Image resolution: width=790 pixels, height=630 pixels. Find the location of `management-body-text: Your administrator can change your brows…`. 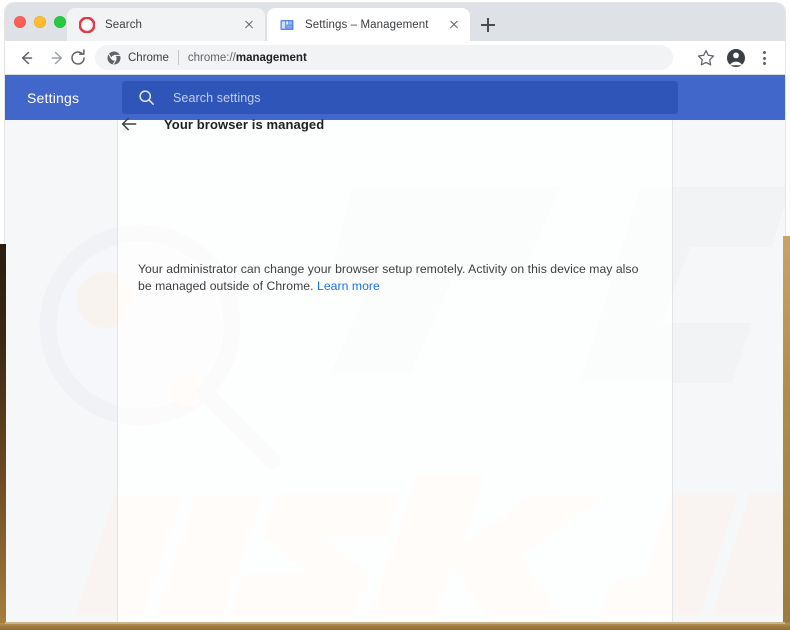

management-body-text: Your administrator can change your brows… is located at coordinates (388, 277).